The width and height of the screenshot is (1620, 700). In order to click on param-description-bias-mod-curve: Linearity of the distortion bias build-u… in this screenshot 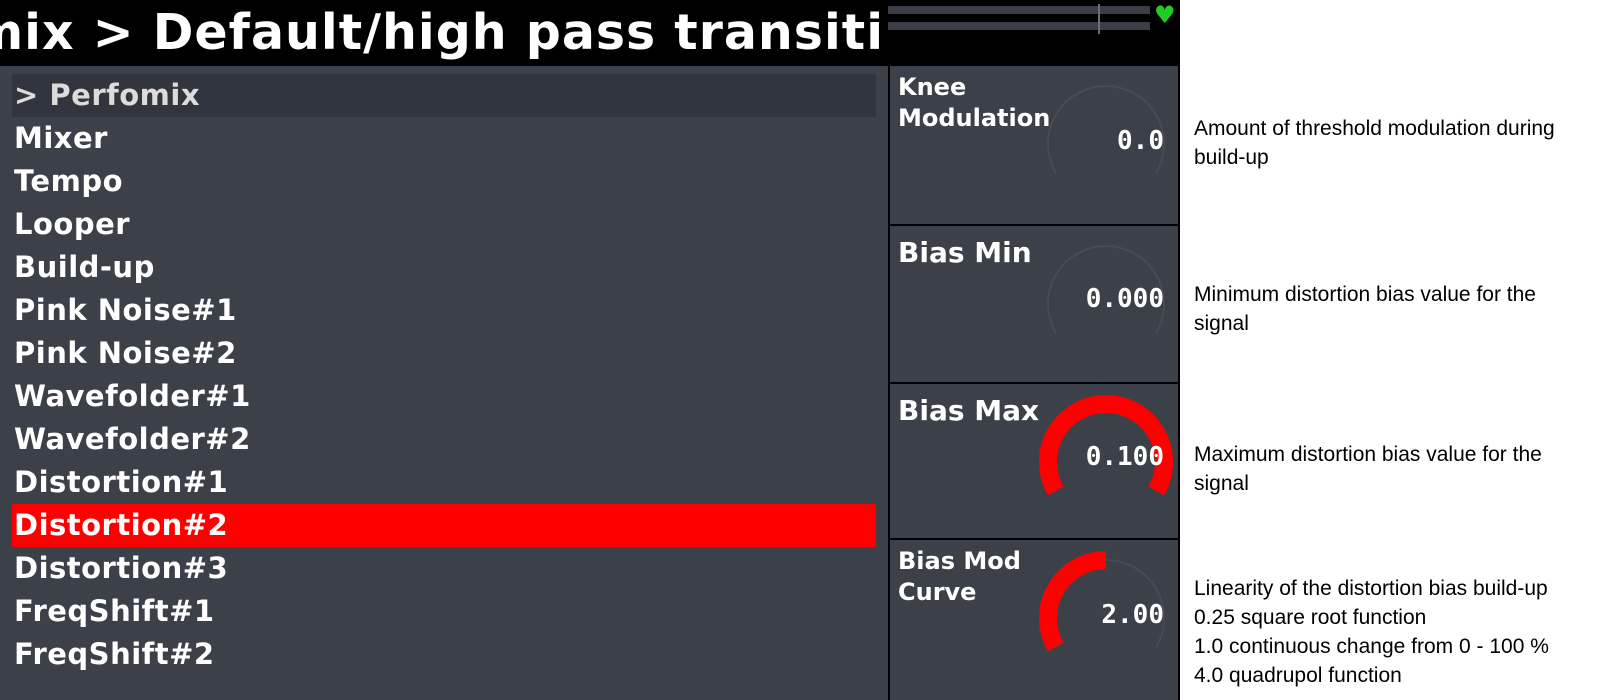, I will do `click(1399, 632)`.